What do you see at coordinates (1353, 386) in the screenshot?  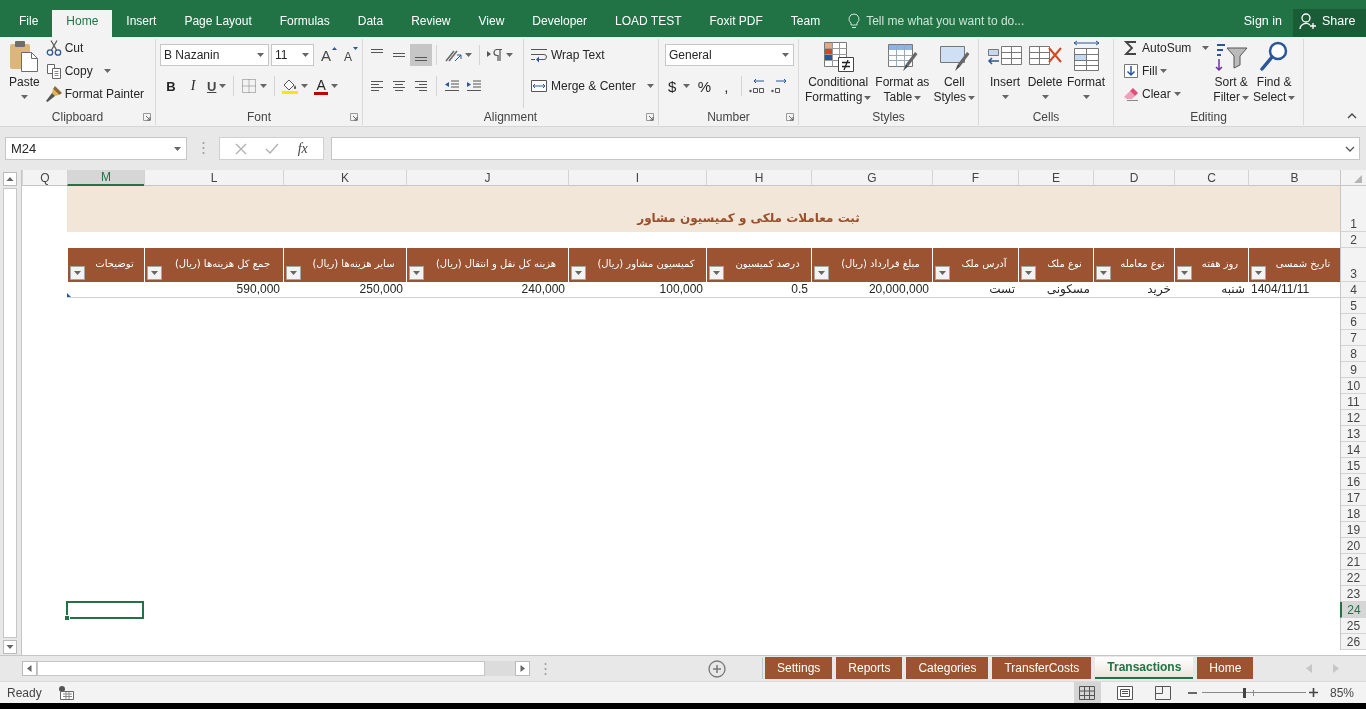 I see `row-header: 10` at bounding box center [1353, 386].